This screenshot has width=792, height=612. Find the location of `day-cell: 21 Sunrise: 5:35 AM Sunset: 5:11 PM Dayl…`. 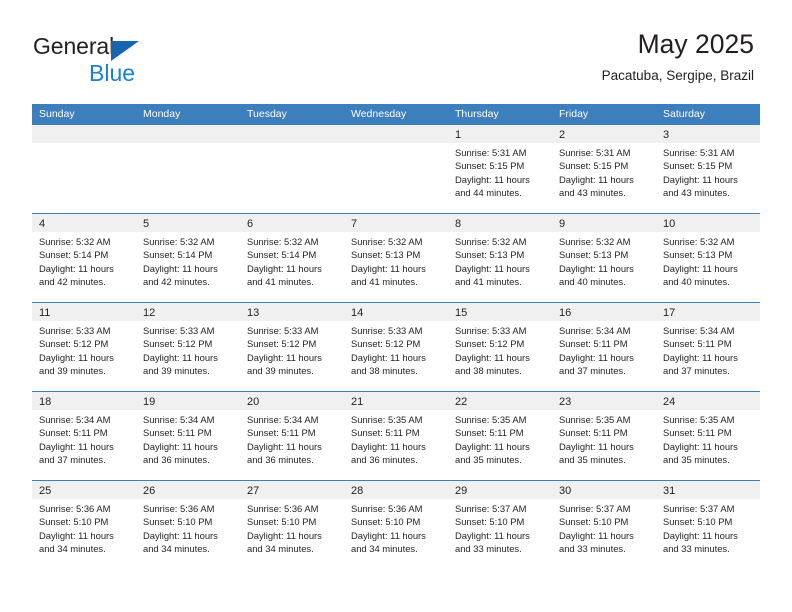

day-cell: 21 Sunrise: 5:35 AM Sunset: 5:11 PM Dayl… is located at coordinates (396, 436).